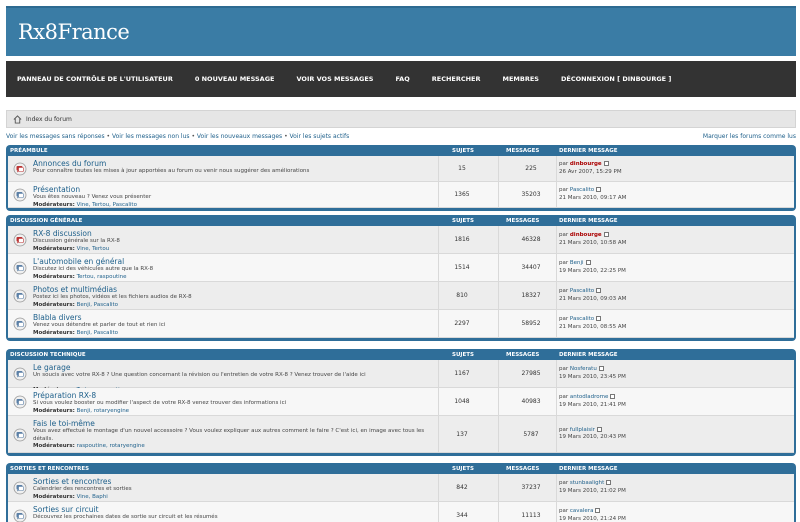 The height and width of the screenshot is (522, 800). What do you see at coordinates (235, 79) in the screenshot?
I see `nav-item-1: 0 NOUVEAU MESSAGE` at bounding box center [235, 79].